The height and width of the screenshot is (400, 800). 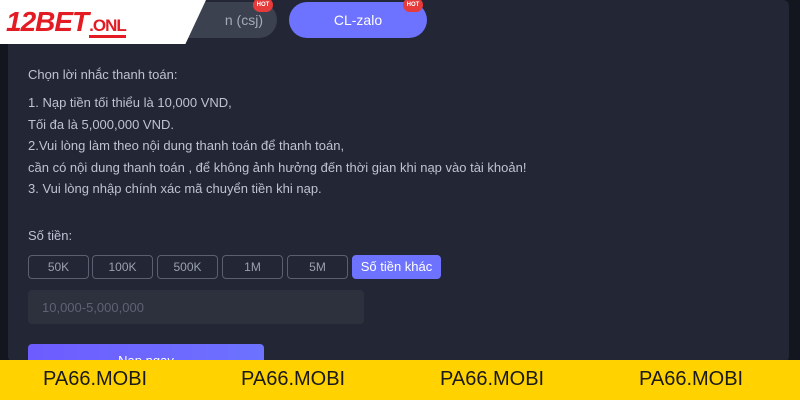 What do you see at coordinates (187, 267) in the screenshot?
I see `amount-option-500k: 500K` at bounding box center [187, 267].